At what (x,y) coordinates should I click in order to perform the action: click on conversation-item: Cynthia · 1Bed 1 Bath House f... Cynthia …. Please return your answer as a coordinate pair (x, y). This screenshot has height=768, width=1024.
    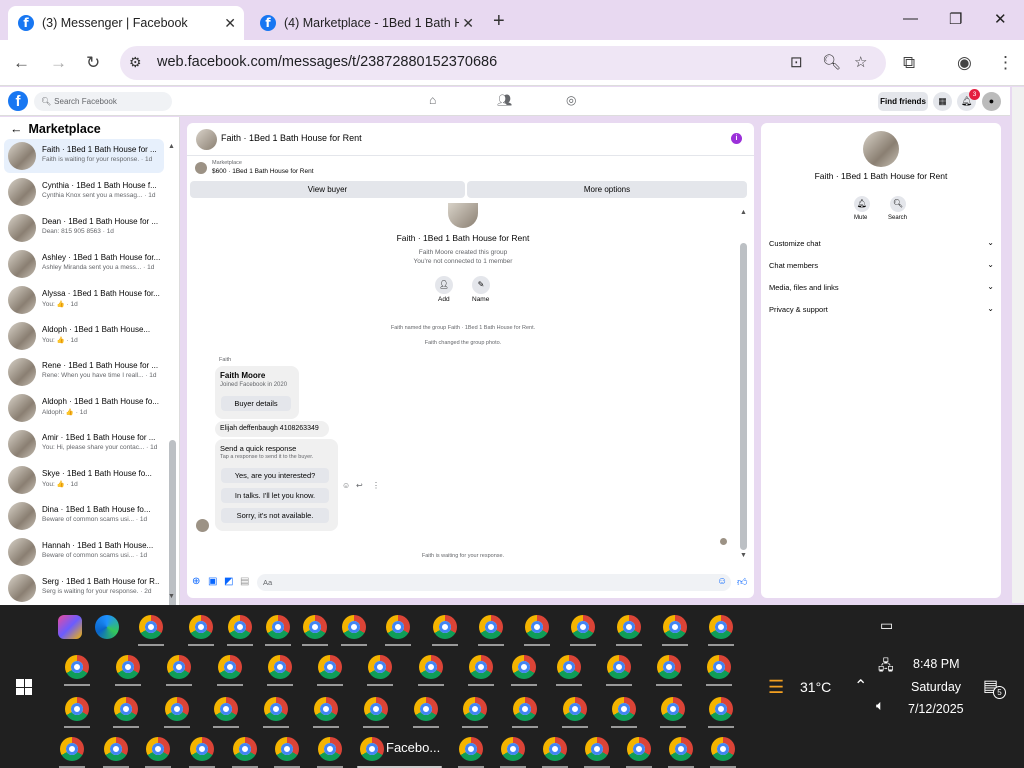
    Looking at the image, I should click on (84, 192).